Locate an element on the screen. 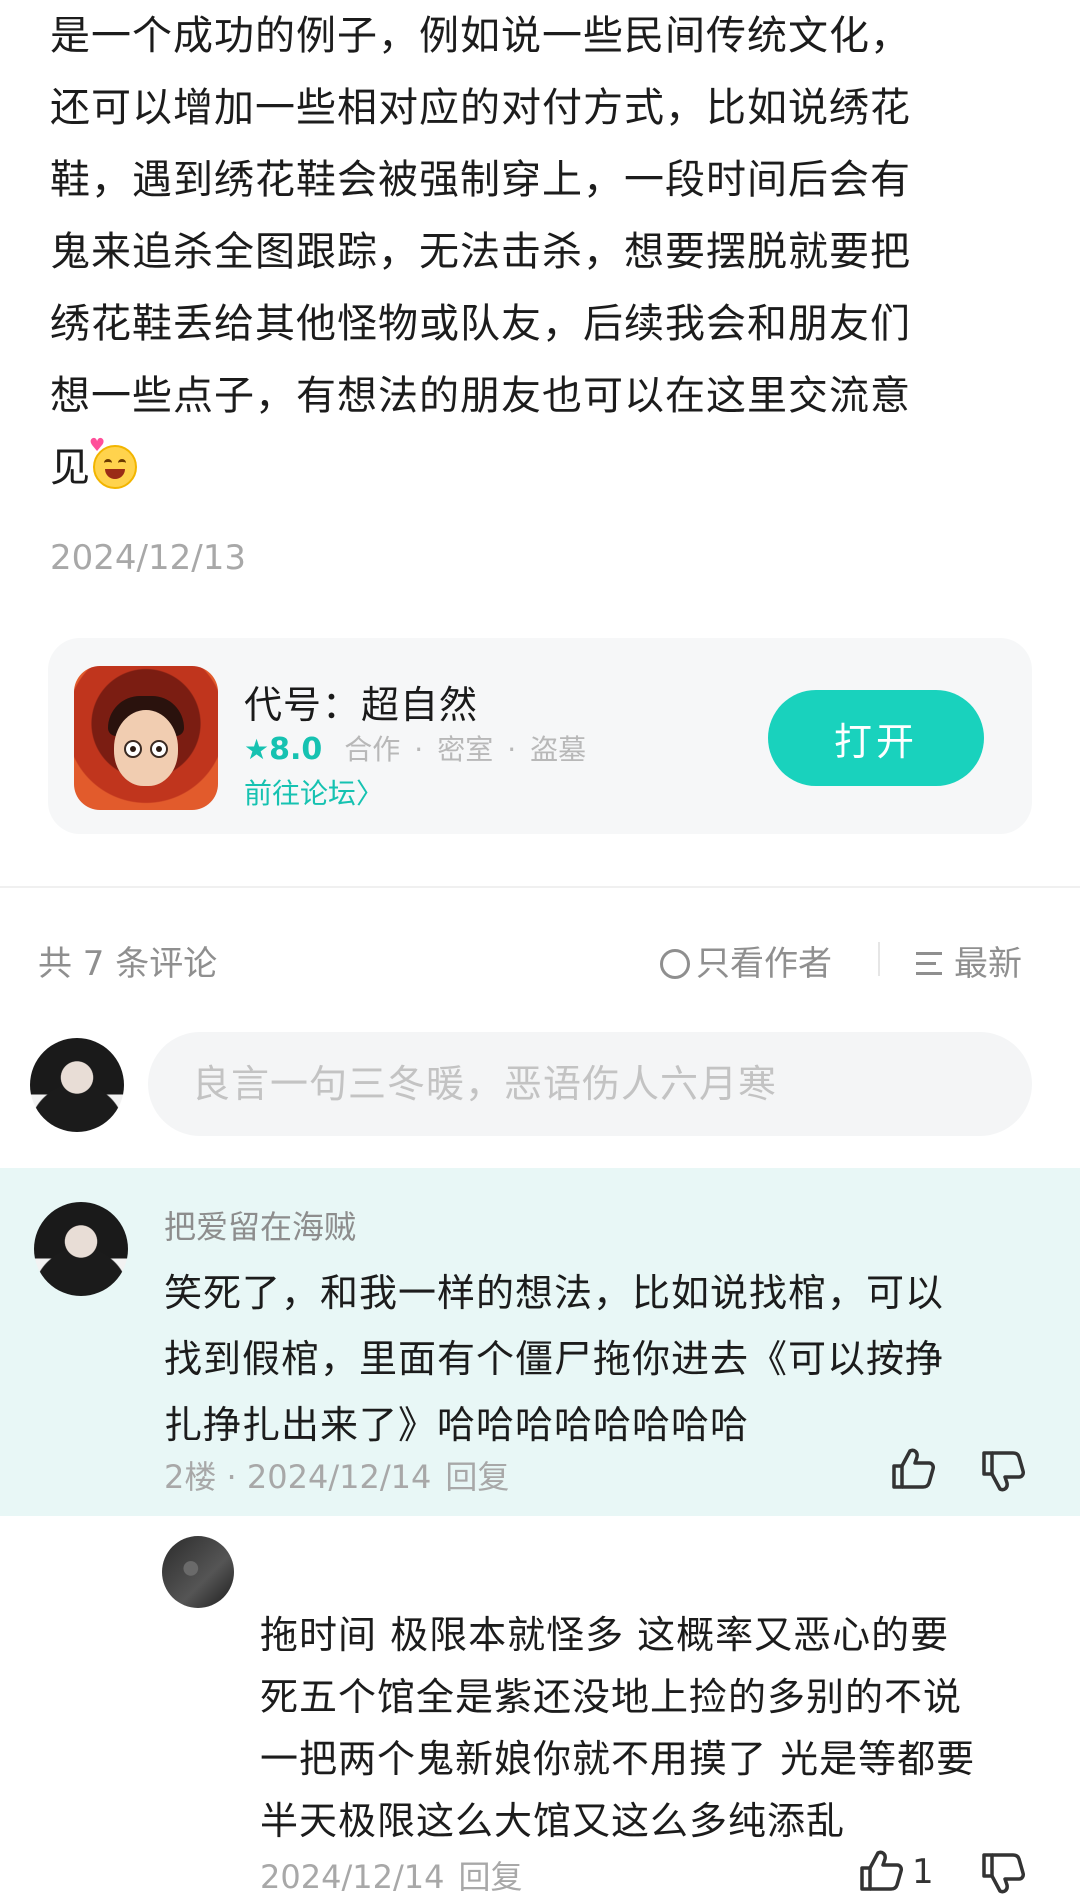 This screenshot has width=1080, height=1898. game-meta: ★8.0 合作 · 密室 · 盗墓 is located at coordinates (415, 748).